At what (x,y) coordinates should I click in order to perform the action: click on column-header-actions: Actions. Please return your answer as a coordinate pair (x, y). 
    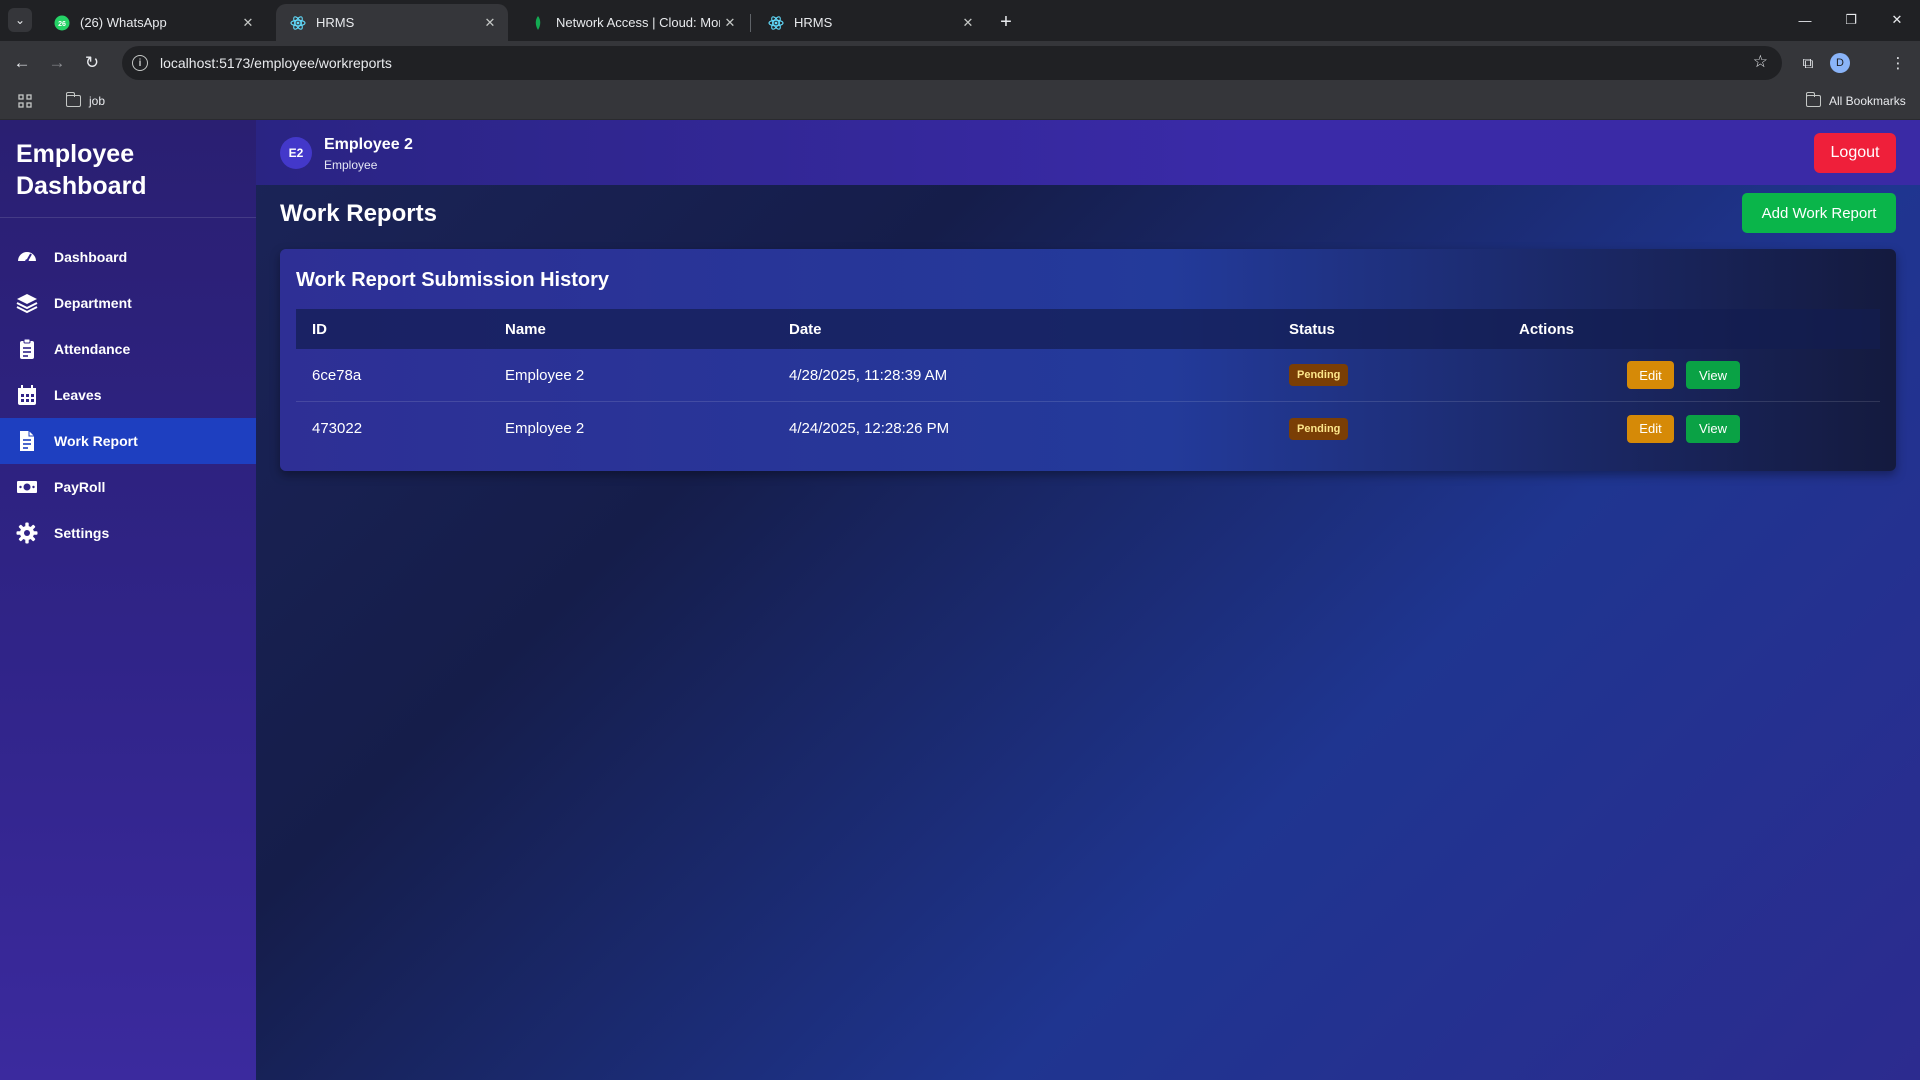
    Looking at the image, I should click on (1547, 329).